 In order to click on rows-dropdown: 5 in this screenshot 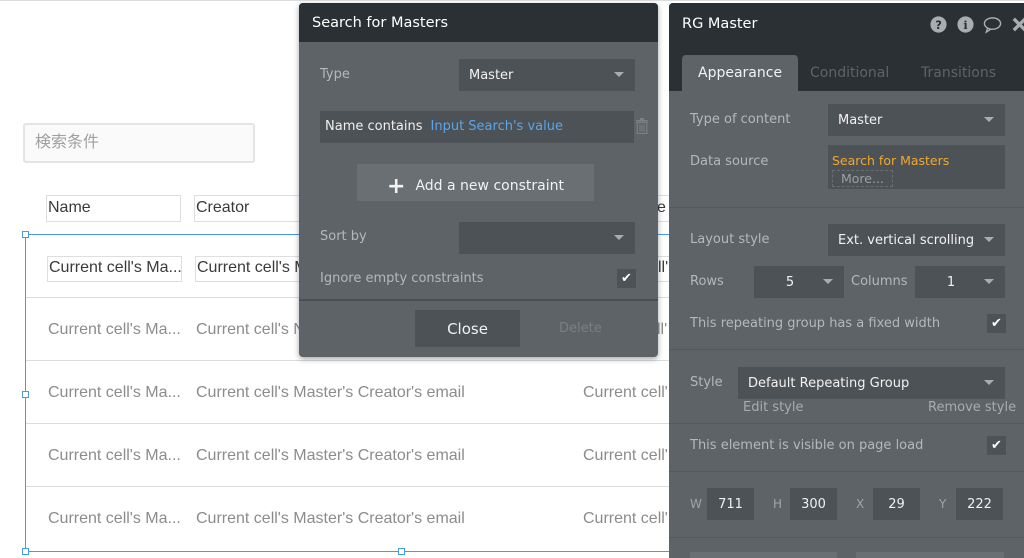, I will do `click(799, 282)`.